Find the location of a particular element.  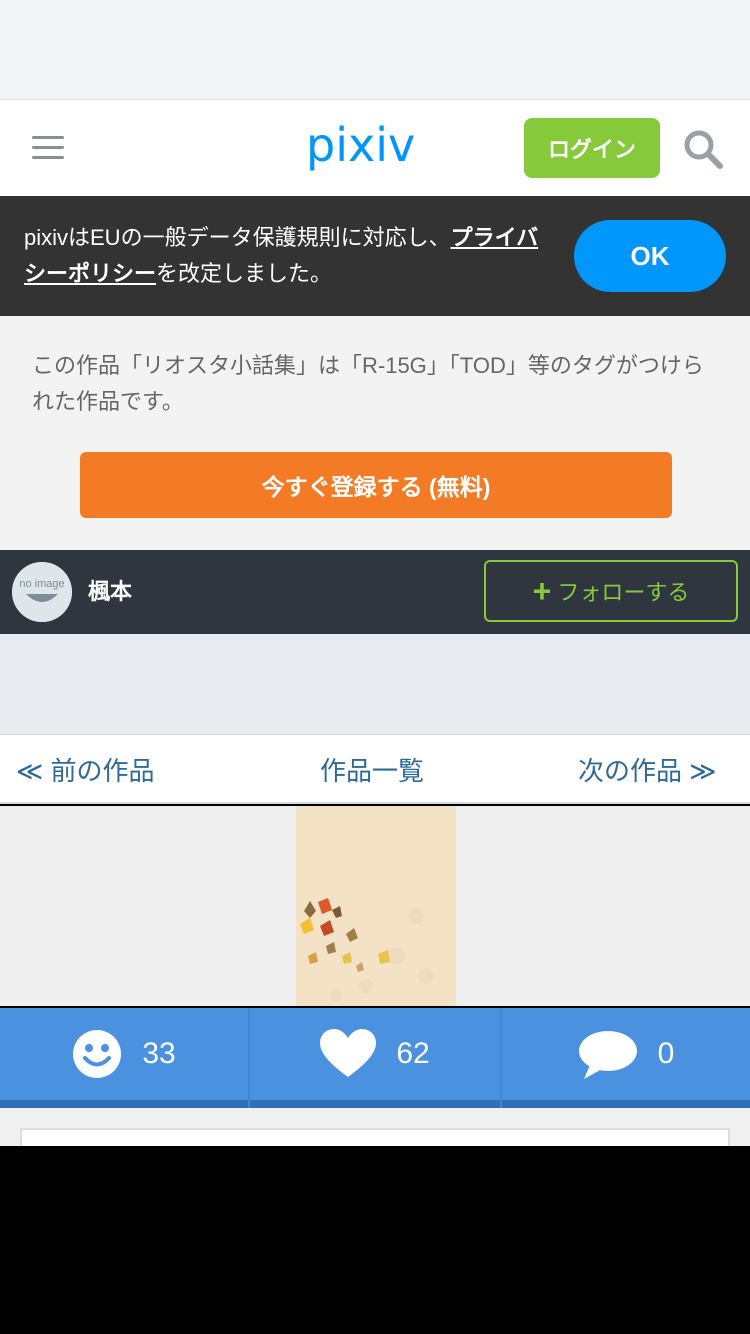

views-count: 33 is located at coordinates (159, 1053).